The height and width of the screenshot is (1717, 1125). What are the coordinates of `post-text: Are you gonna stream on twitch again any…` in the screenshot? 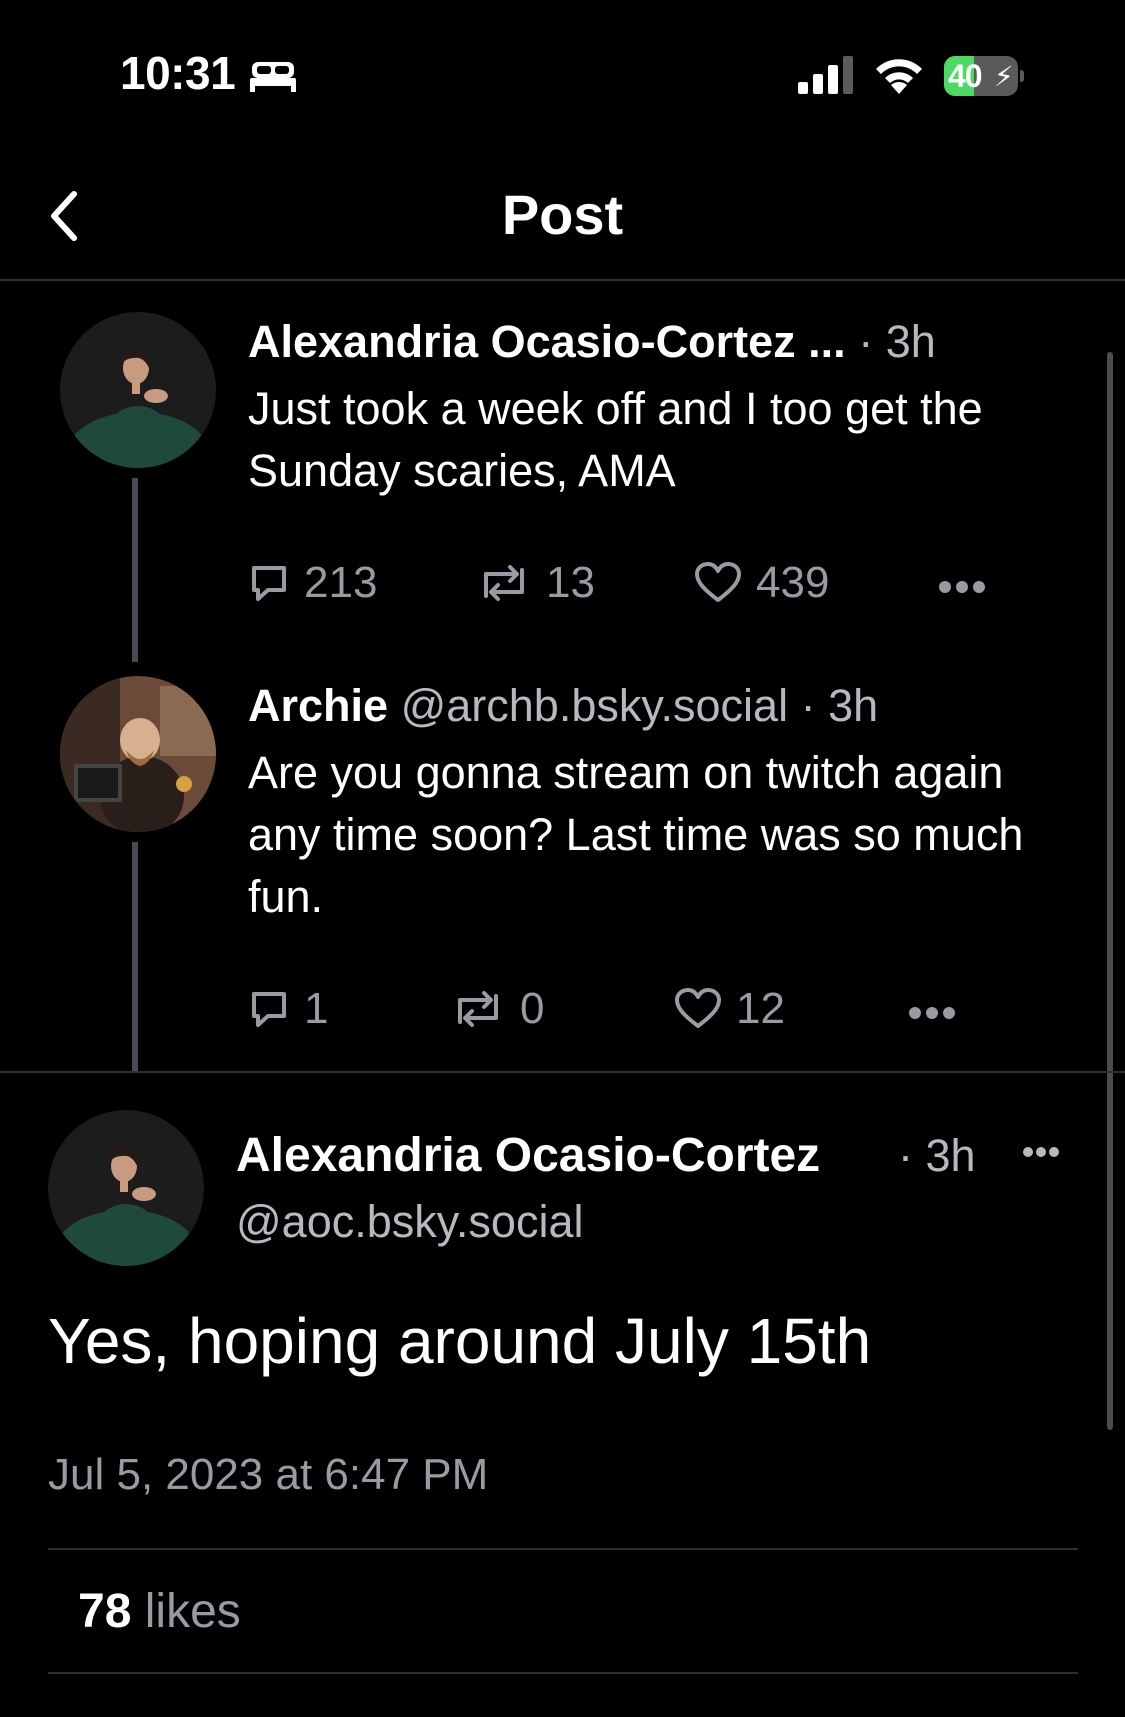 It's located at (636, 834).